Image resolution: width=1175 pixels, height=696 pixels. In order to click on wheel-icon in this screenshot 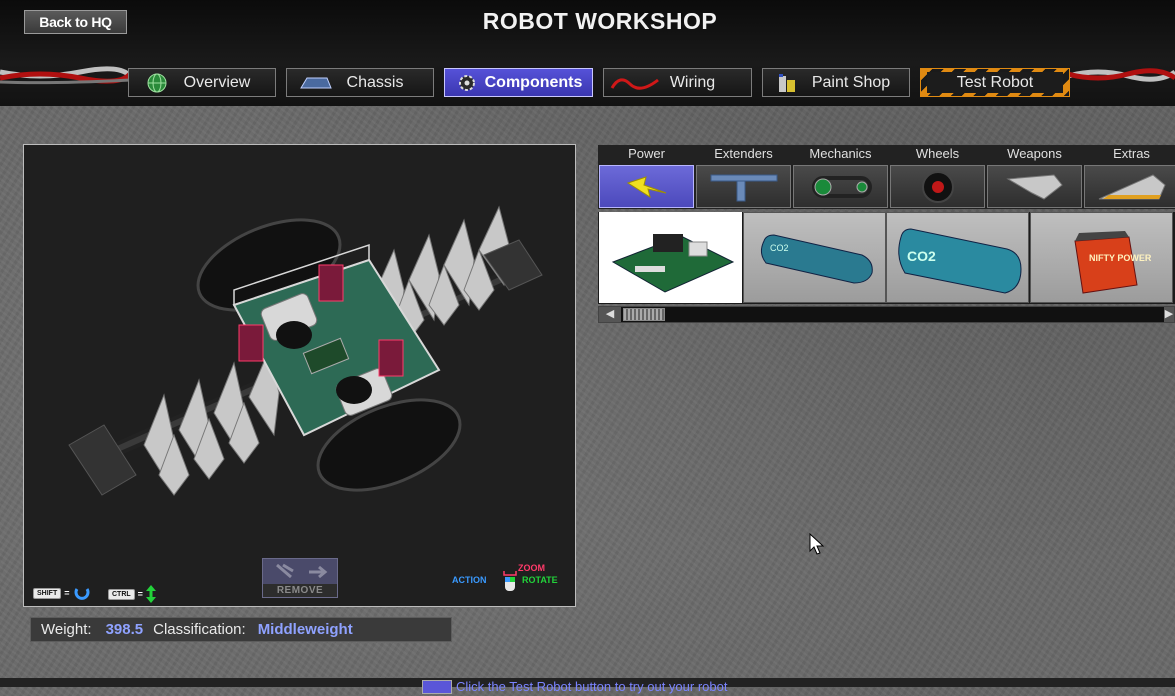, I will do `click(938, 187)`.